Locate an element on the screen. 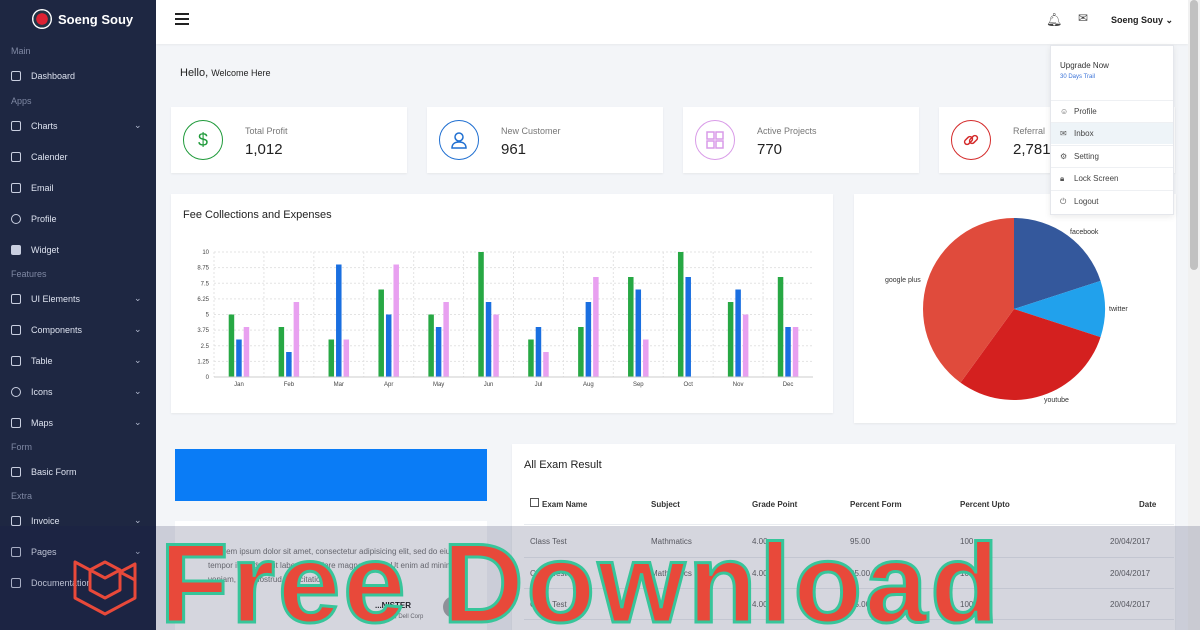 The height and width of the screenshot is (630, 1200). section-main: Main is located at coordinates (21, 51).